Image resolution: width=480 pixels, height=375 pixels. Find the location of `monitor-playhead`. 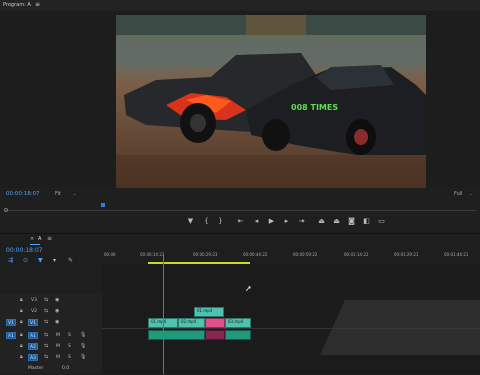

monitor-playhead is located at coordinates (103, 205).